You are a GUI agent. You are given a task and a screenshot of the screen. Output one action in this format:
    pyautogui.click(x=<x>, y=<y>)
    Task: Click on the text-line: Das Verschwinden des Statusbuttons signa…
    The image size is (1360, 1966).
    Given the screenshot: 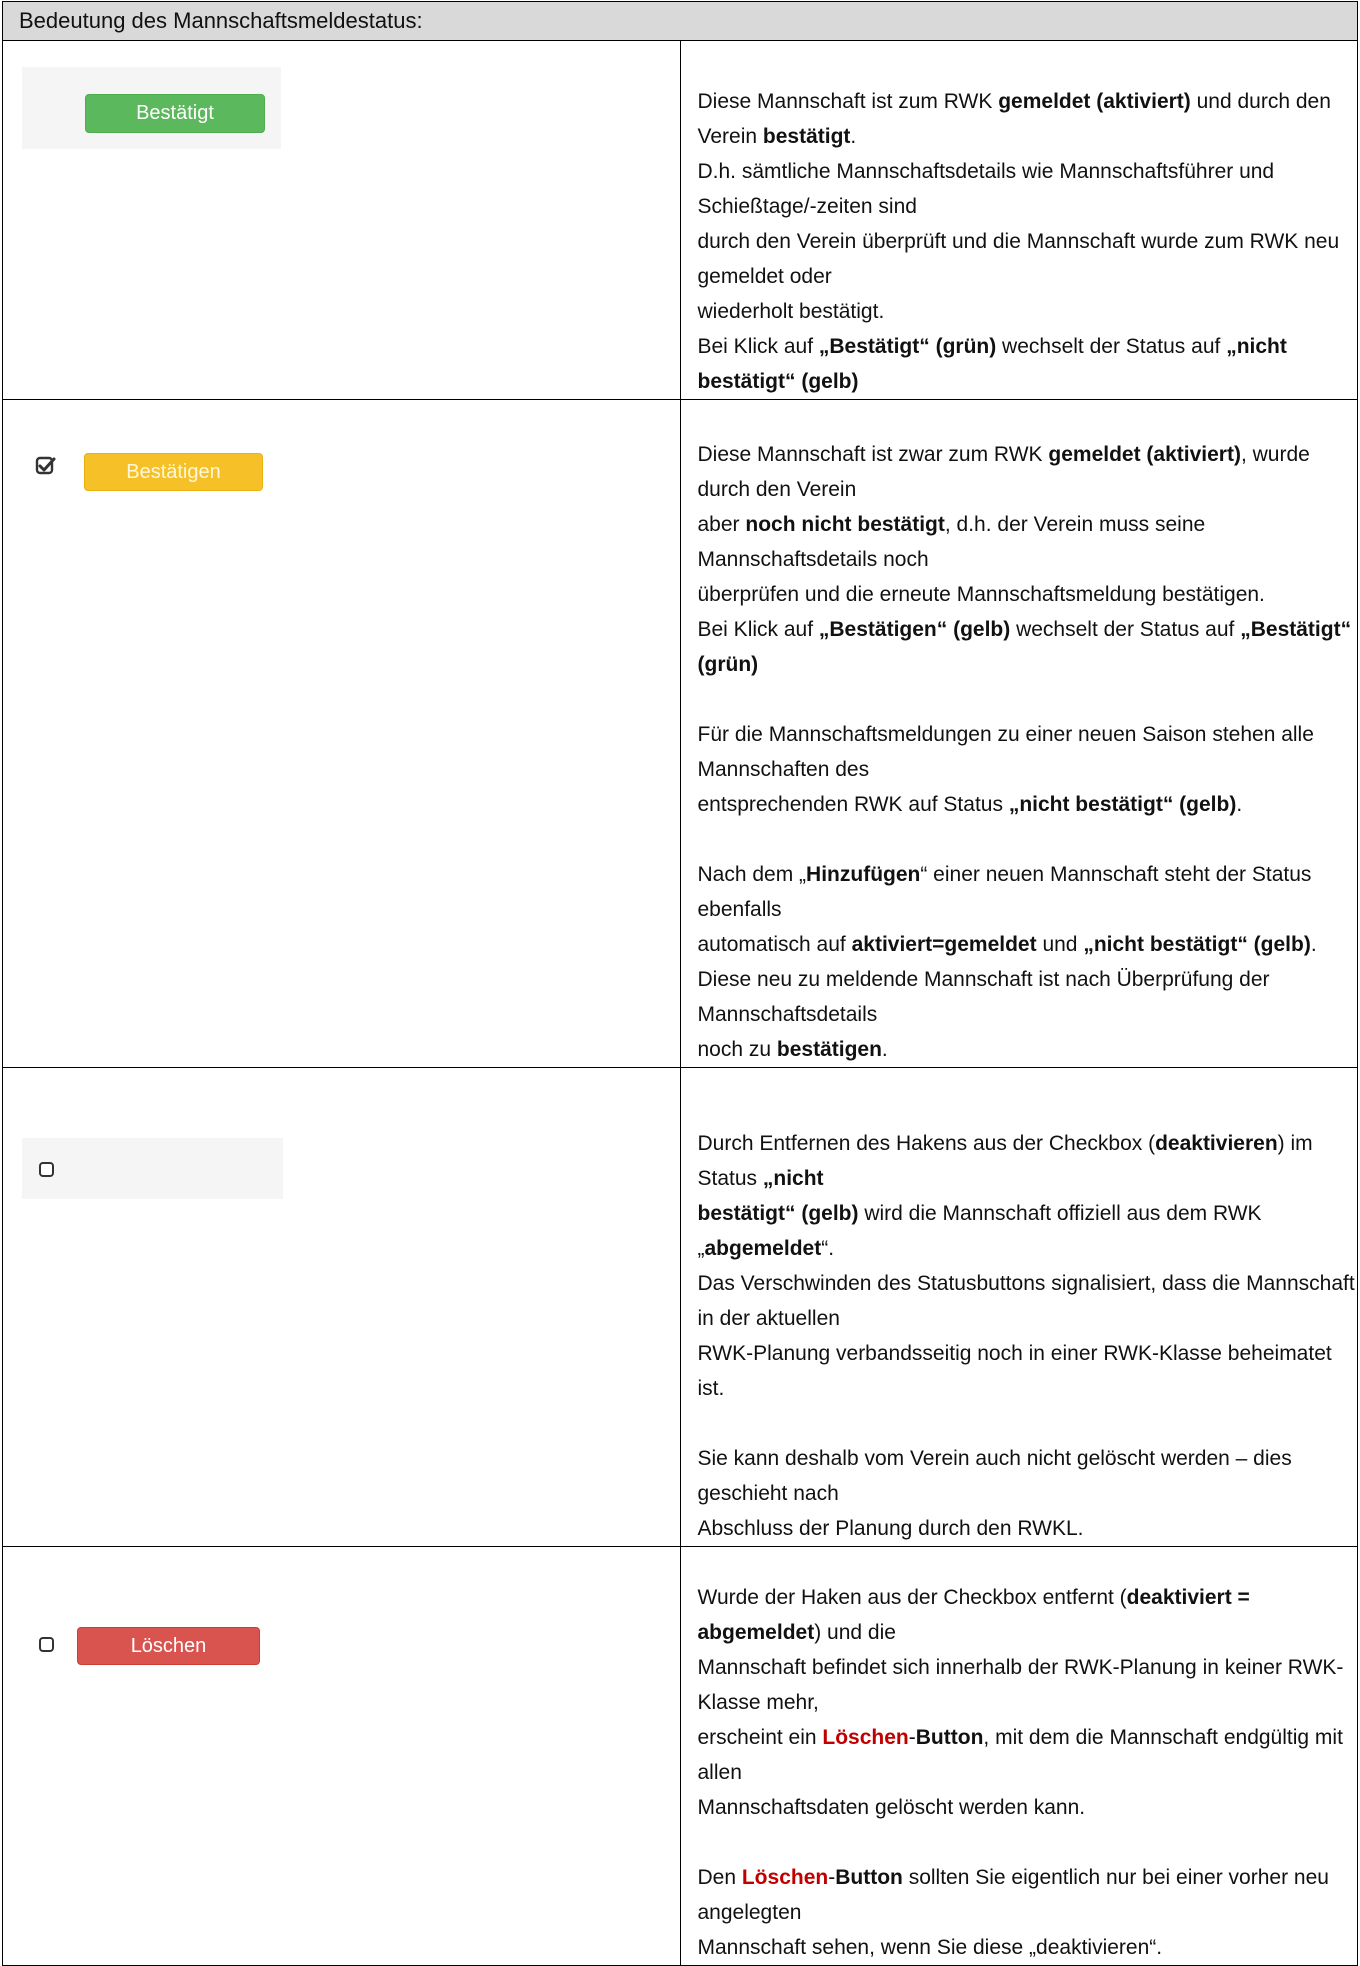 What is the action you would take?
    pyautogui.click(x=1028, y=1301)
    